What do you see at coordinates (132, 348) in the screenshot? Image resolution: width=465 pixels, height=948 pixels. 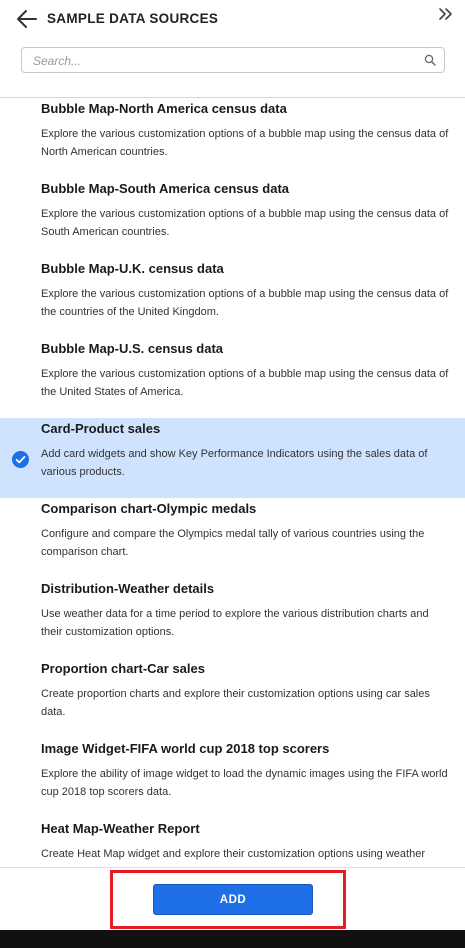 I see `item-title: Bubble Map-U.S. census data` at bounding box center [132, 348].